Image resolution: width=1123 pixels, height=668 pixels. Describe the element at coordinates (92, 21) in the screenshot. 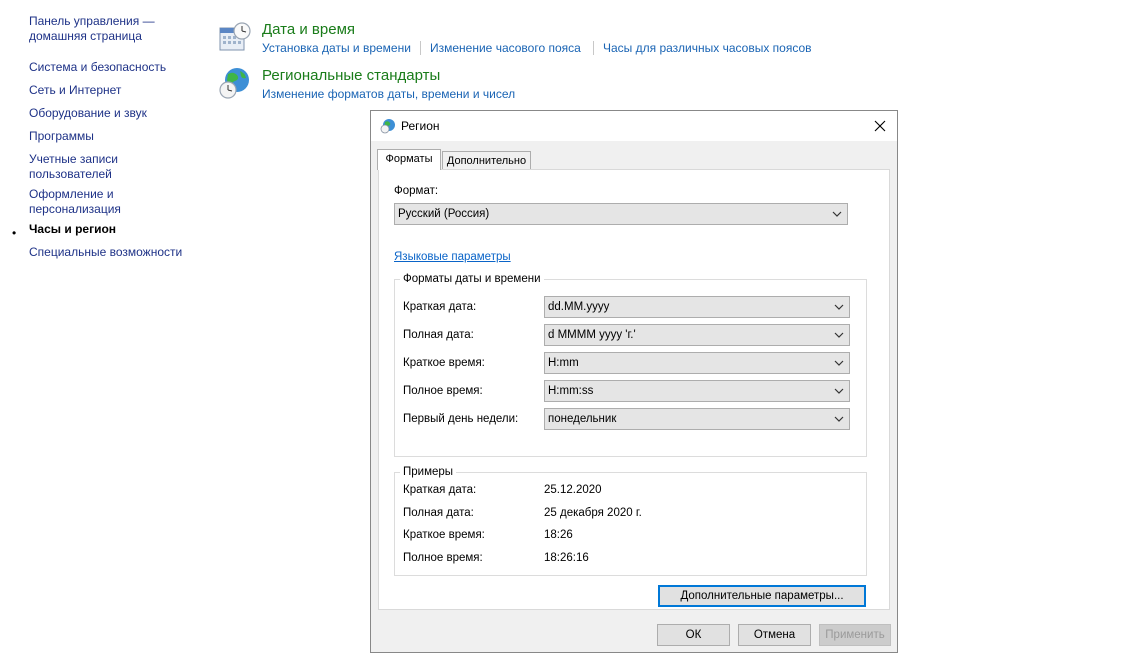

I see `sidebar-home-line1: Панель управления —` at that location.